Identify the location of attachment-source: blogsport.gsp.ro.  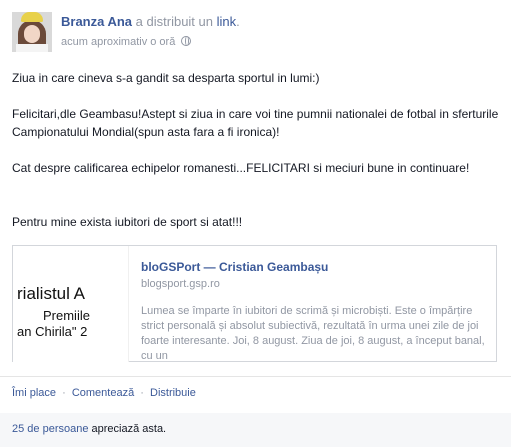
(180, 284).